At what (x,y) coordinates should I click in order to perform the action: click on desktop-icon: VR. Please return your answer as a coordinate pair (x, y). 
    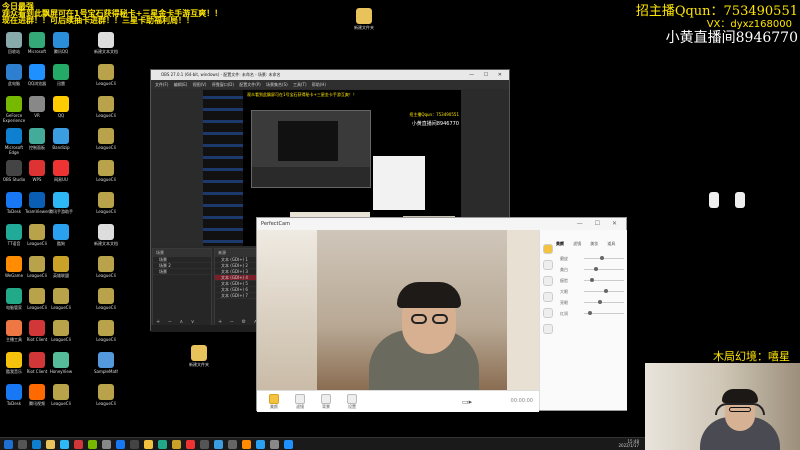
    Looking at the image, I should click on (37, 113).